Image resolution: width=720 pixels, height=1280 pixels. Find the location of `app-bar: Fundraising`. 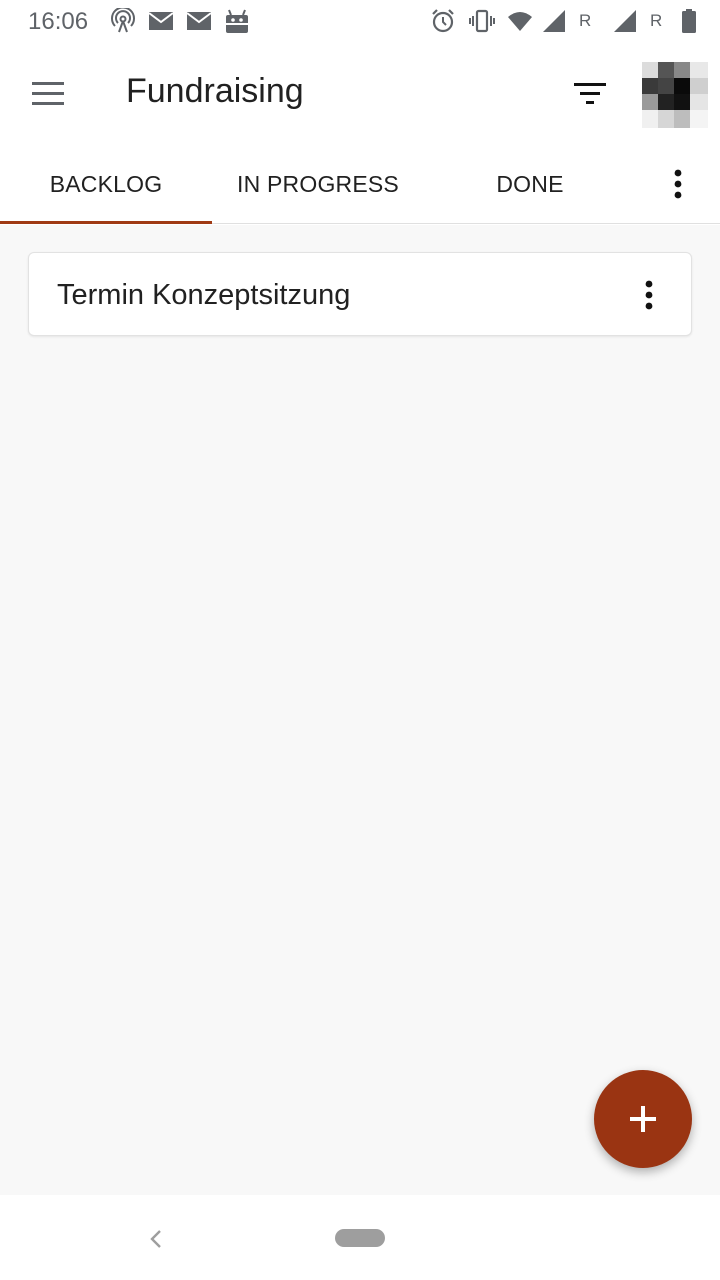

app-bar: Fundraising is located at coordinates (360, 94).